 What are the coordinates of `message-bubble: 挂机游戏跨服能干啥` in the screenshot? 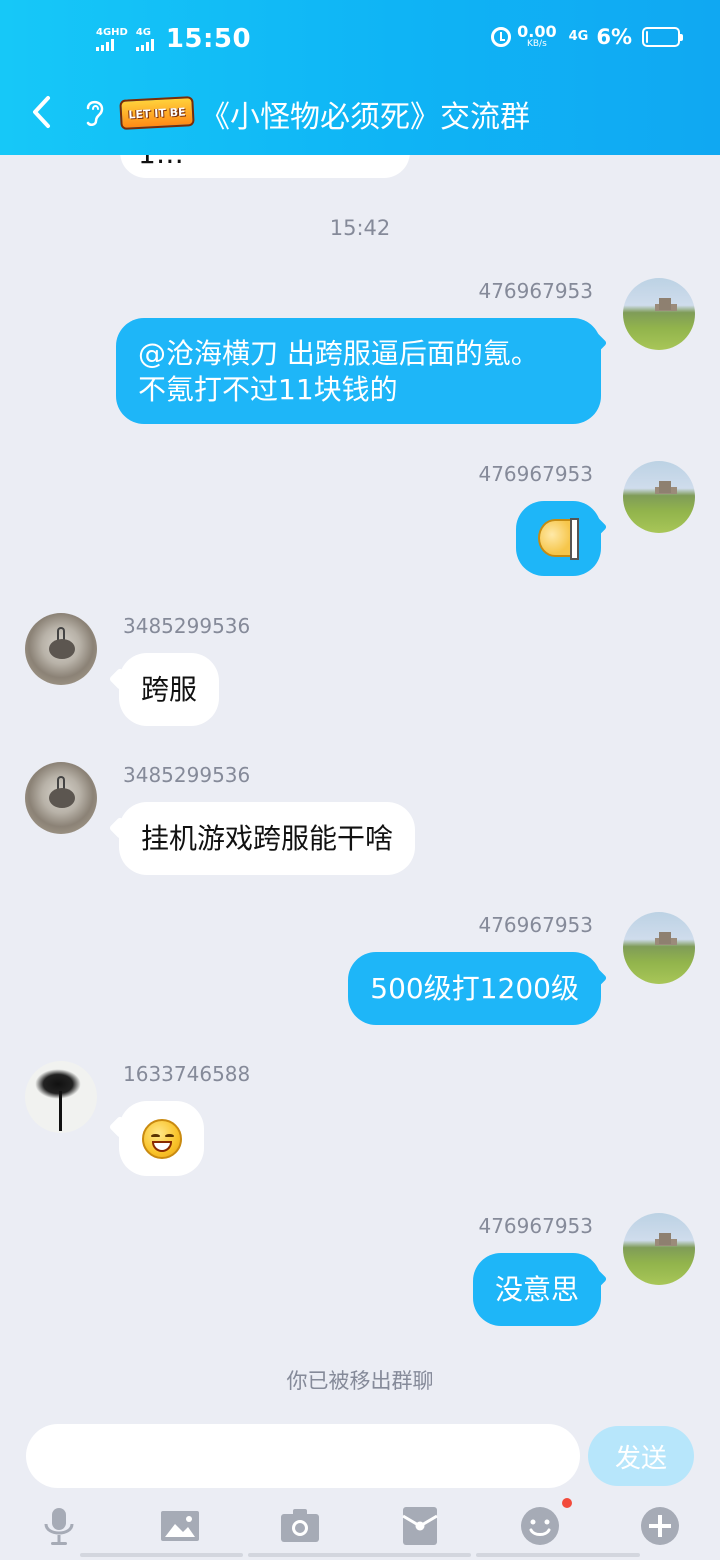 It's located at (267, 838).